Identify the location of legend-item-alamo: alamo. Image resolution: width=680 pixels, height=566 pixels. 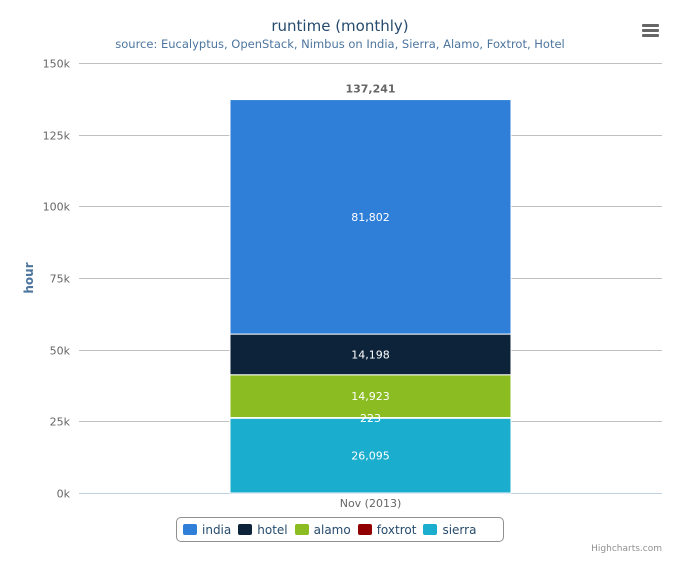
(322, 529).